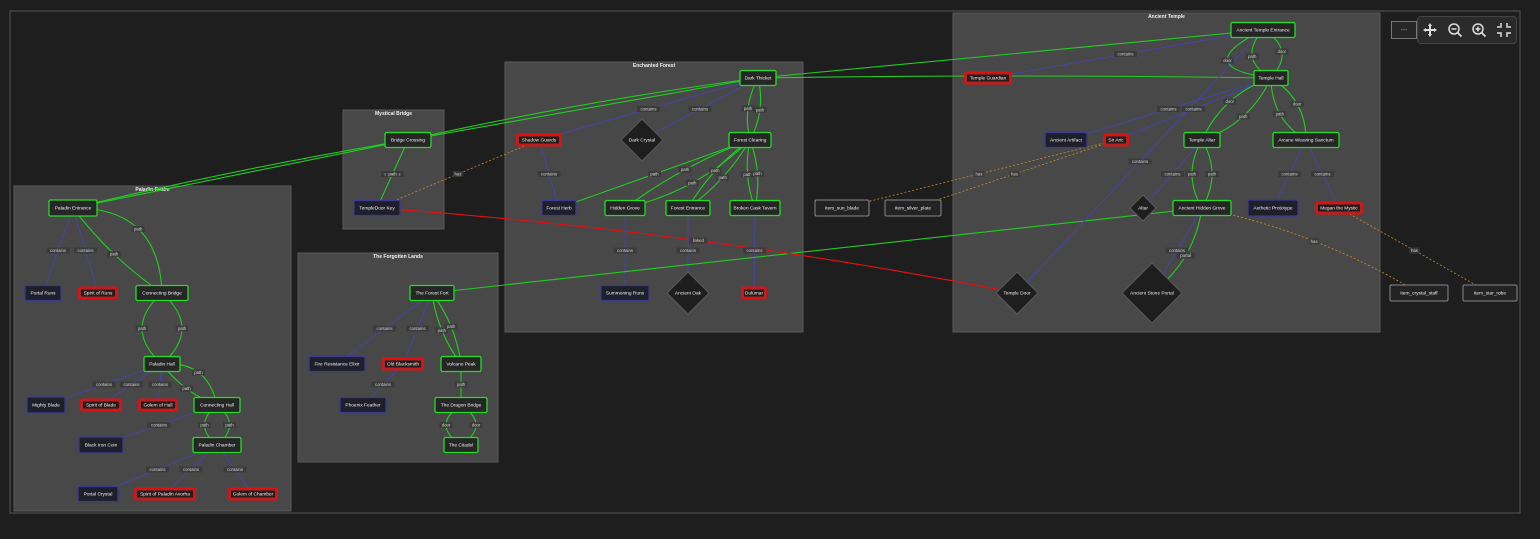 Image resolution: width=1540 pixels, height=539 pixels. Describe the element at coordinates (158, 405) in the screenshot. I see `node-golem-of-hall: Golem of Hall` at that location.